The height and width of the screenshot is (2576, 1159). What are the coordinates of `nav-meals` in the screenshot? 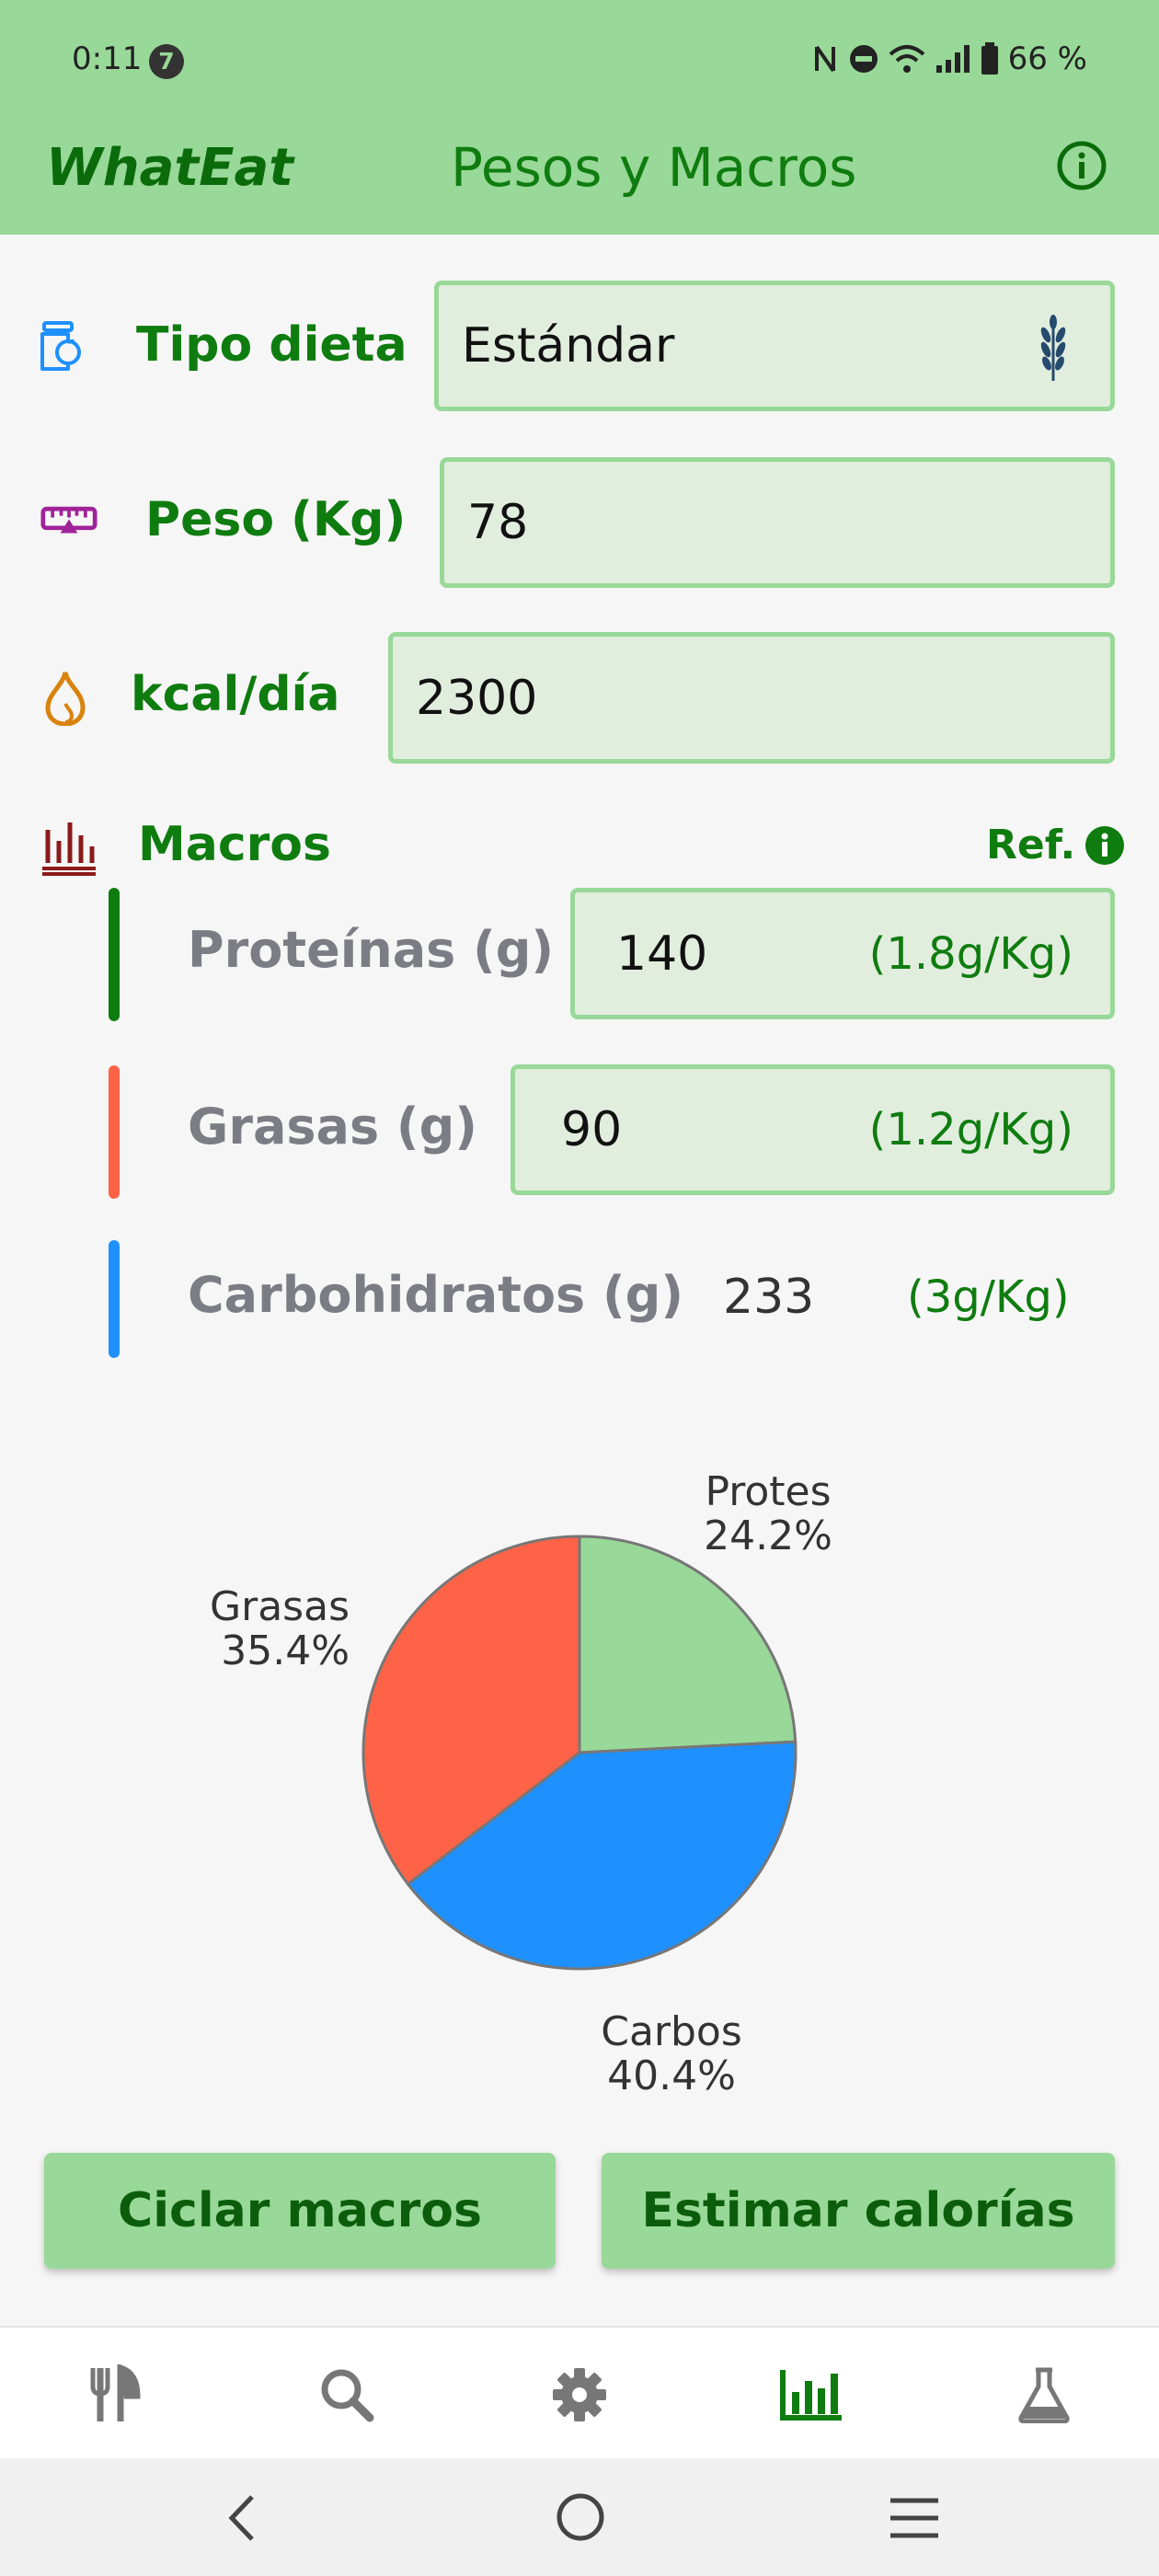 It's located at (115, 2394).